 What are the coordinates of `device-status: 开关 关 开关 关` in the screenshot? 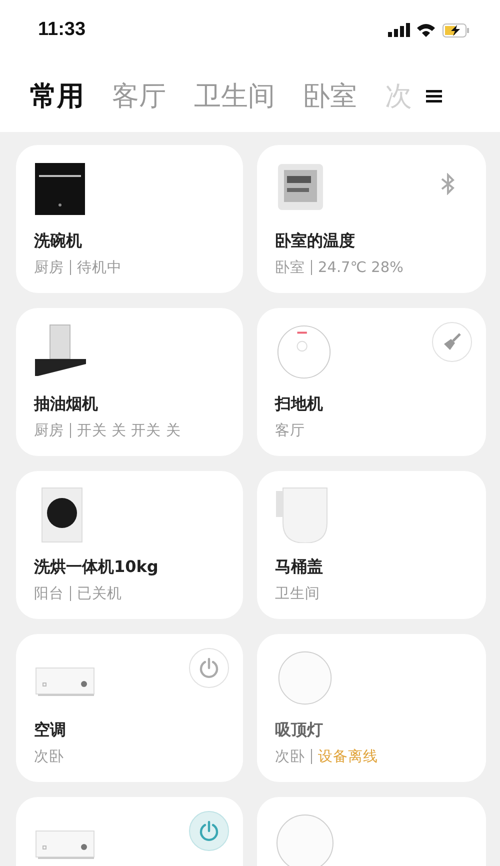 It's located at (129, 431).